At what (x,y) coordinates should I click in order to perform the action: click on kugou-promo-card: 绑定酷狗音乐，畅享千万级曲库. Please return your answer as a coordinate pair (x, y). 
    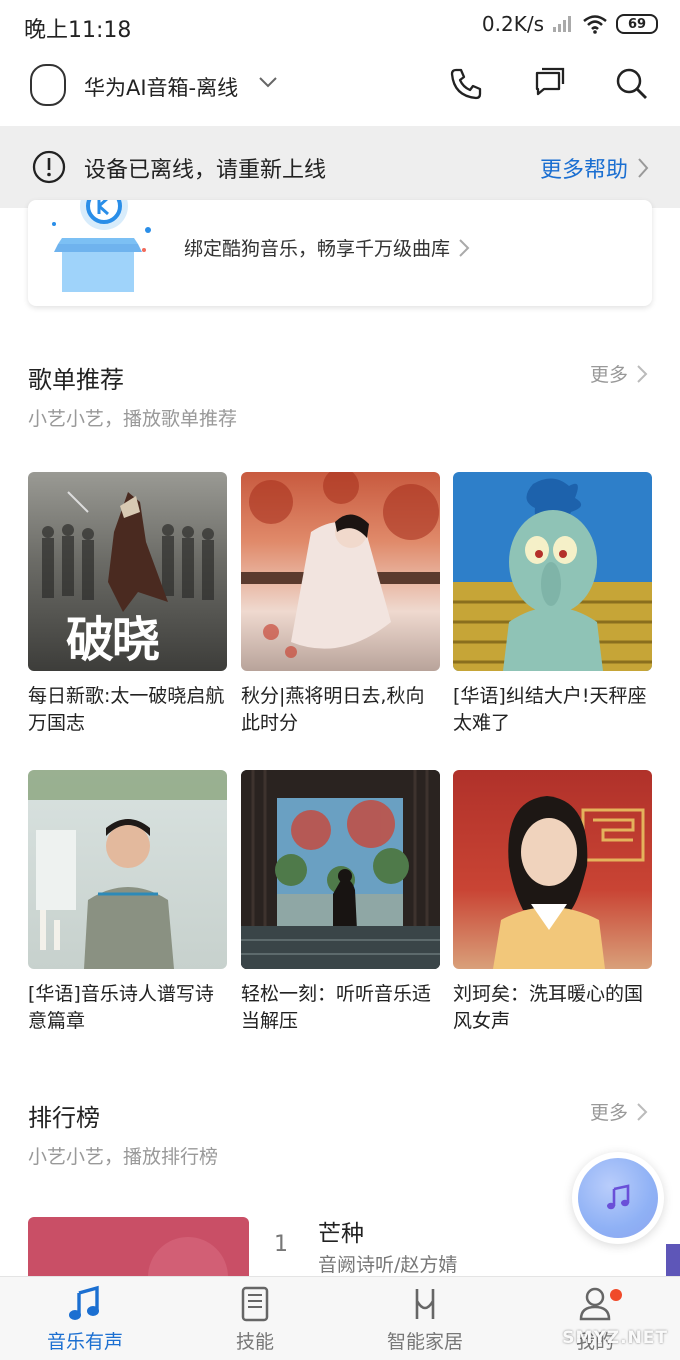
    Looking at the image, I should click on (340, 253).